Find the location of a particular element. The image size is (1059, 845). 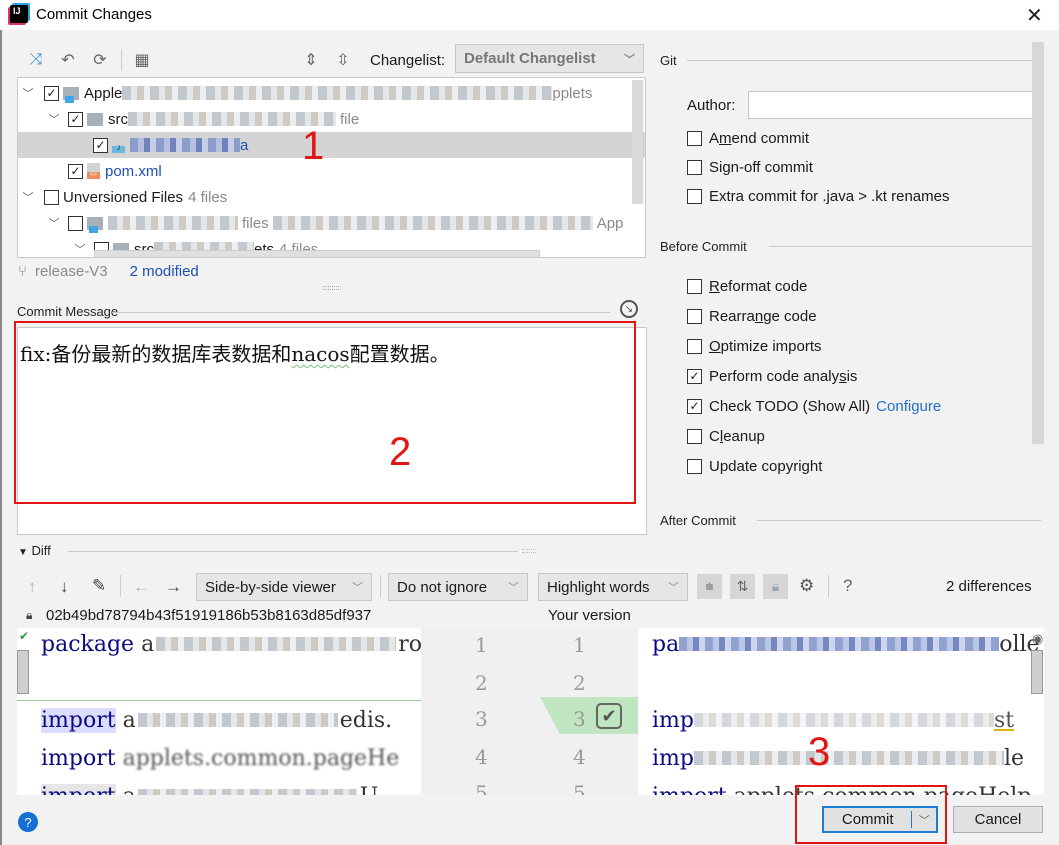

code-text: a is located at coordinates (129, 790).